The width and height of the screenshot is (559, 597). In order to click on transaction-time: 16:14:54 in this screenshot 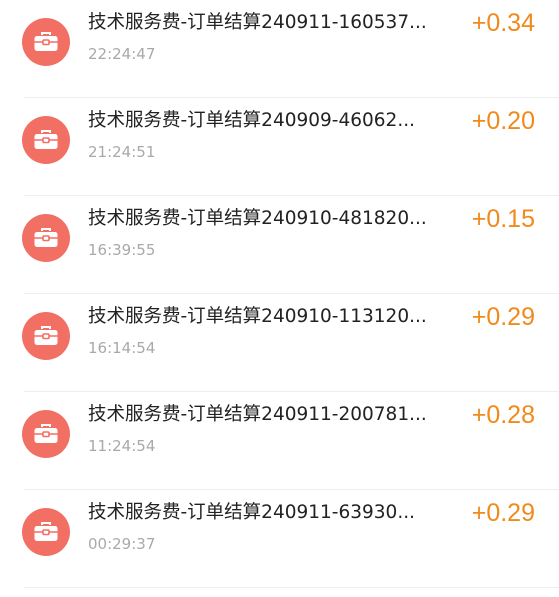, I will do `click(122, 348)`.